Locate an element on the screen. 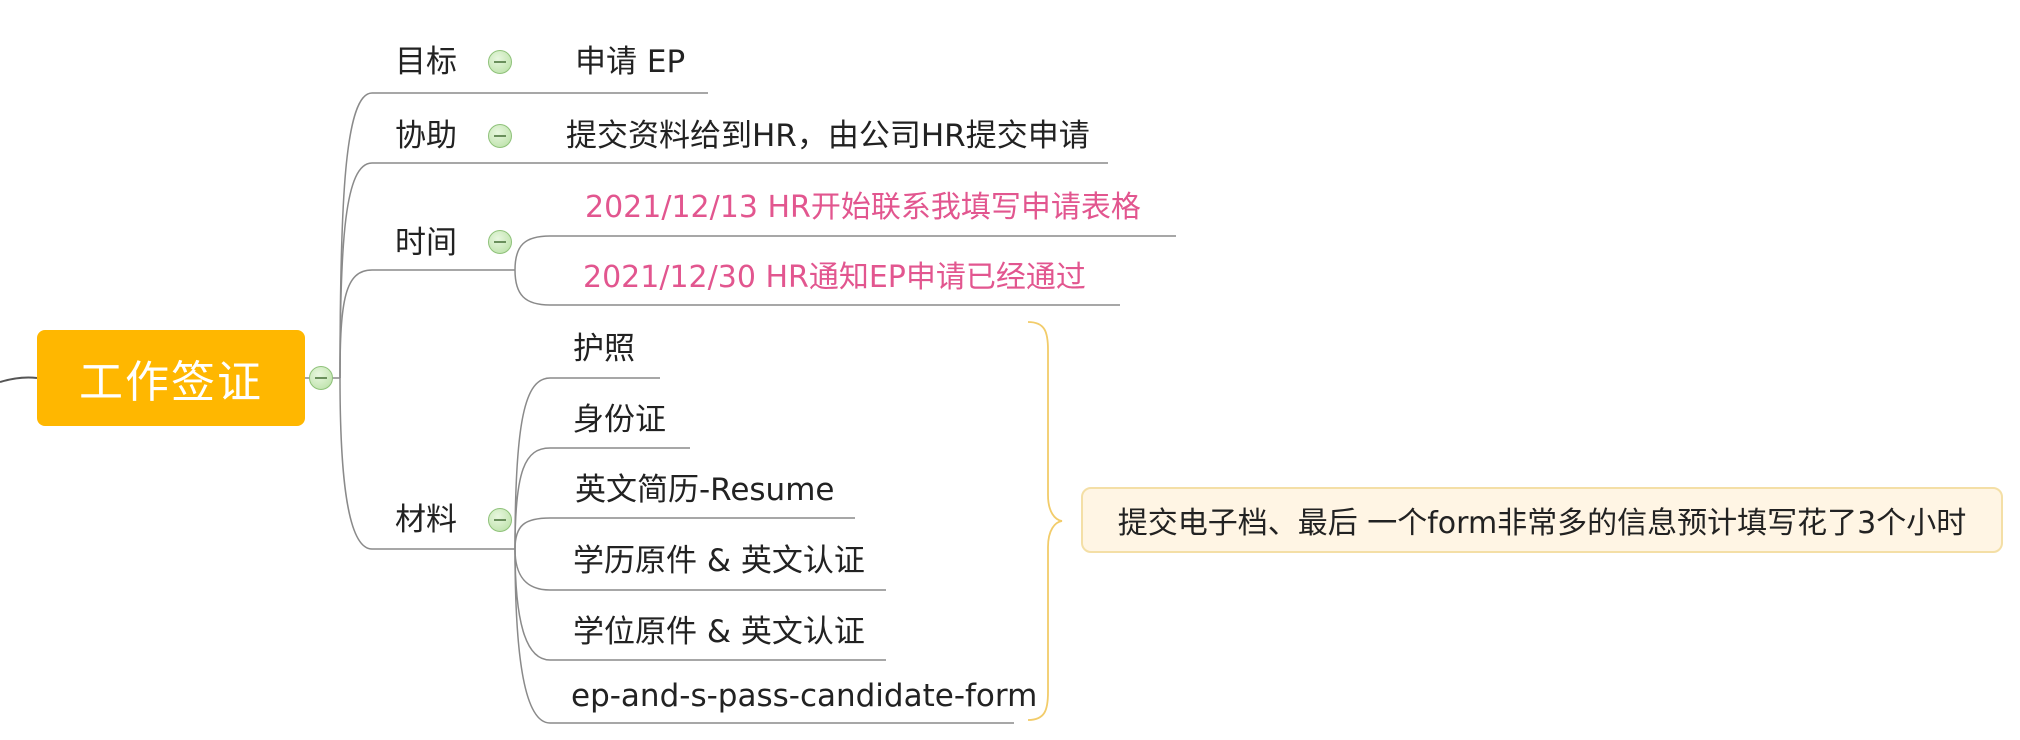 This screenshot has width=2020, height=740. branch-time: 时间 is located at coordinates (426, 243).